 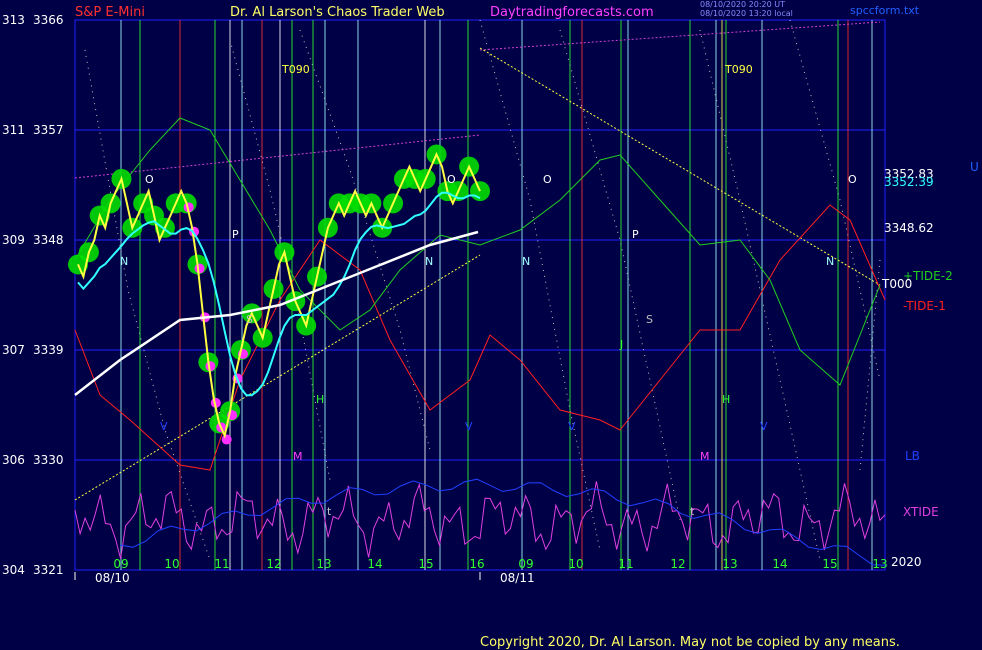 What do you see at coordinates (48, 460) in the screenshot?
I see `y-label-price: 3330` at bounding box center [48, 460].